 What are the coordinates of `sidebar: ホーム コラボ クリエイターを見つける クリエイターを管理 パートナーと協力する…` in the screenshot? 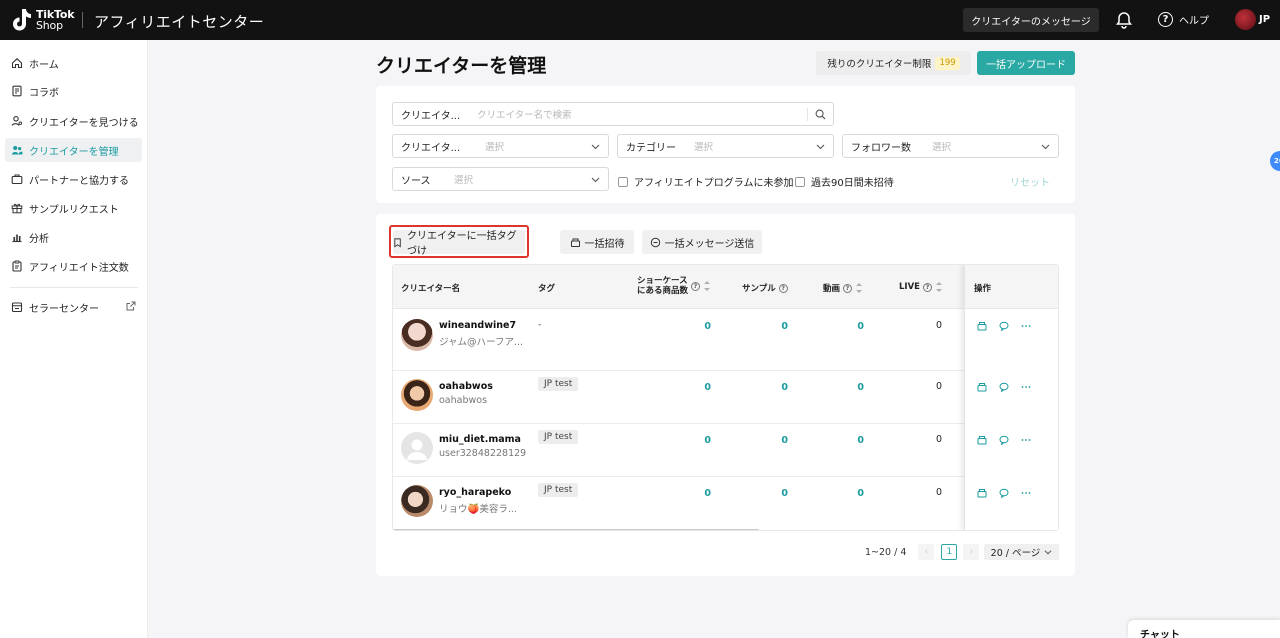 It's located at (74, 339).